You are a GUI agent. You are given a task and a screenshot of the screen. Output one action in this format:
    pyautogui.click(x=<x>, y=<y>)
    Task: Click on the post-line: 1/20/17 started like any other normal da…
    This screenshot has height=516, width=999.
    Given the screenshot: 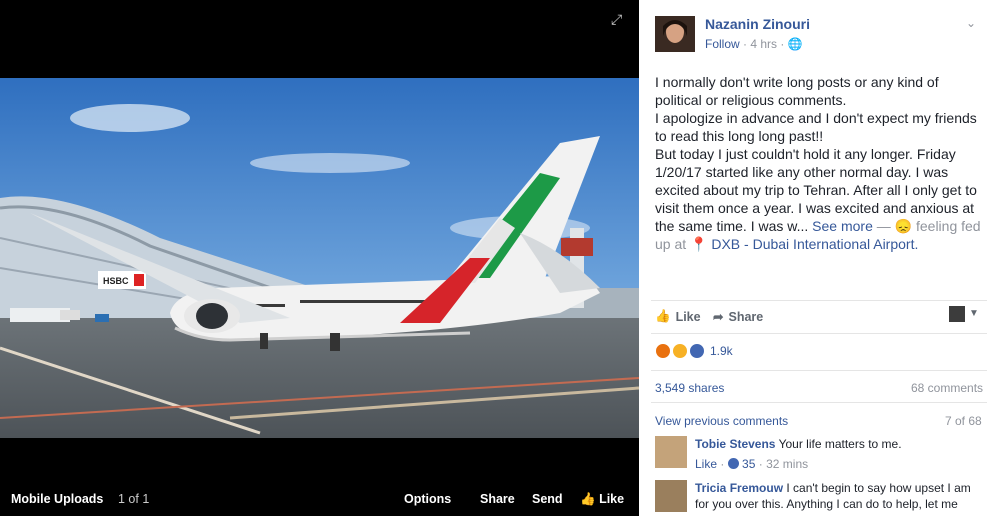 What is the action you would take?
    pyautogui.click(x=802, y=172)
    